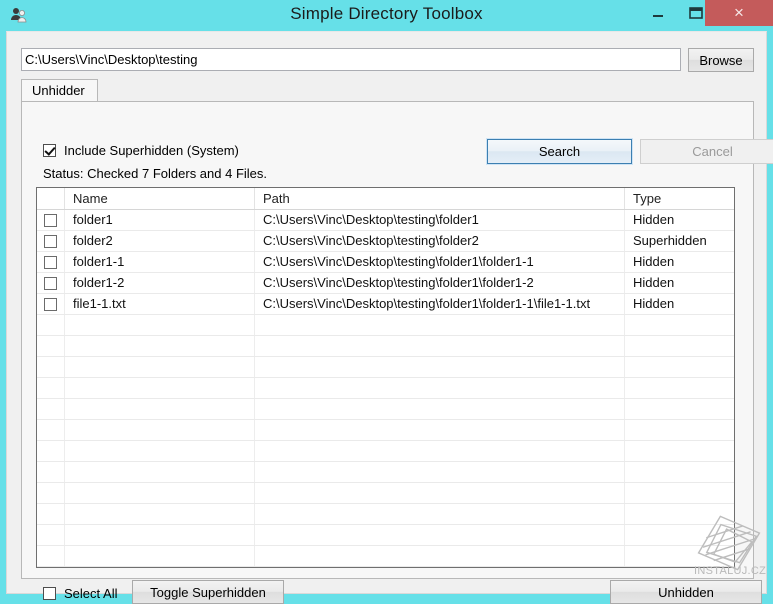 This screenshot has height=604, width=773. What do you see at coordinates (160, 198) in the screenshot?
I see `grid-header-name: Name` at bounding box center [160, 198].